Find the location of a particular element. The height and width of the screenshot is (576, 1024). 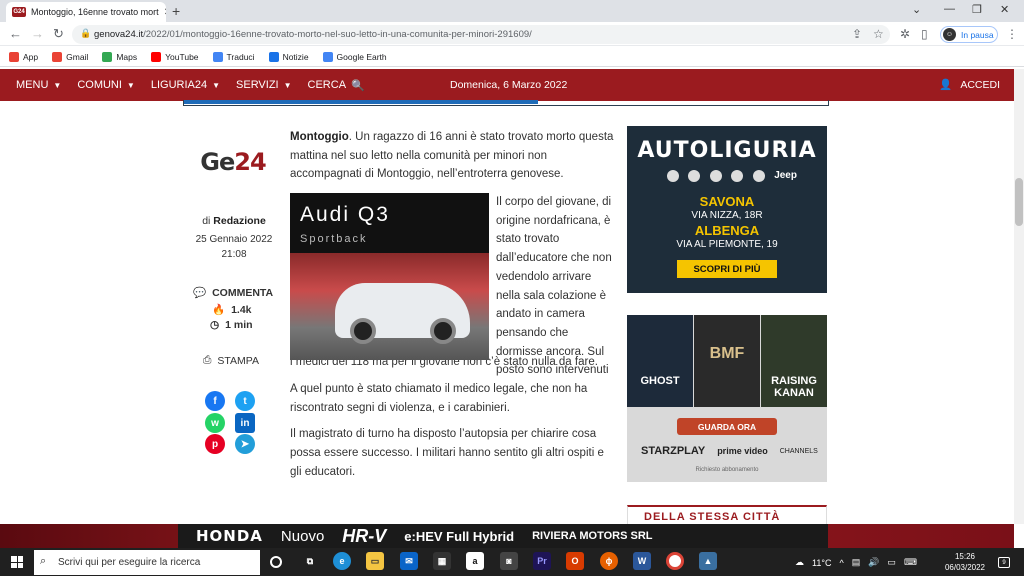

ad-cta-button: GUARDA ORA is located at coordinates (727, 426).